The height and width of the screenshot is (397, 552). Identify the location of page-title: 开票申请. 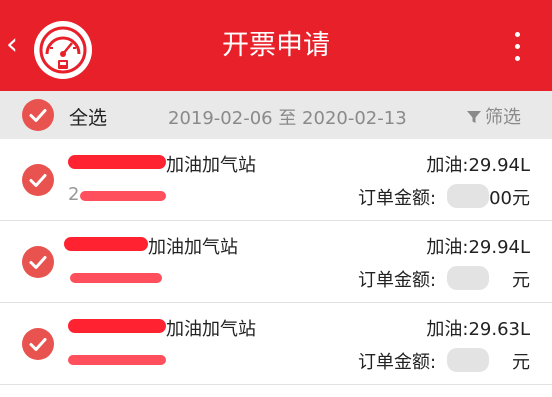
(276, 45).